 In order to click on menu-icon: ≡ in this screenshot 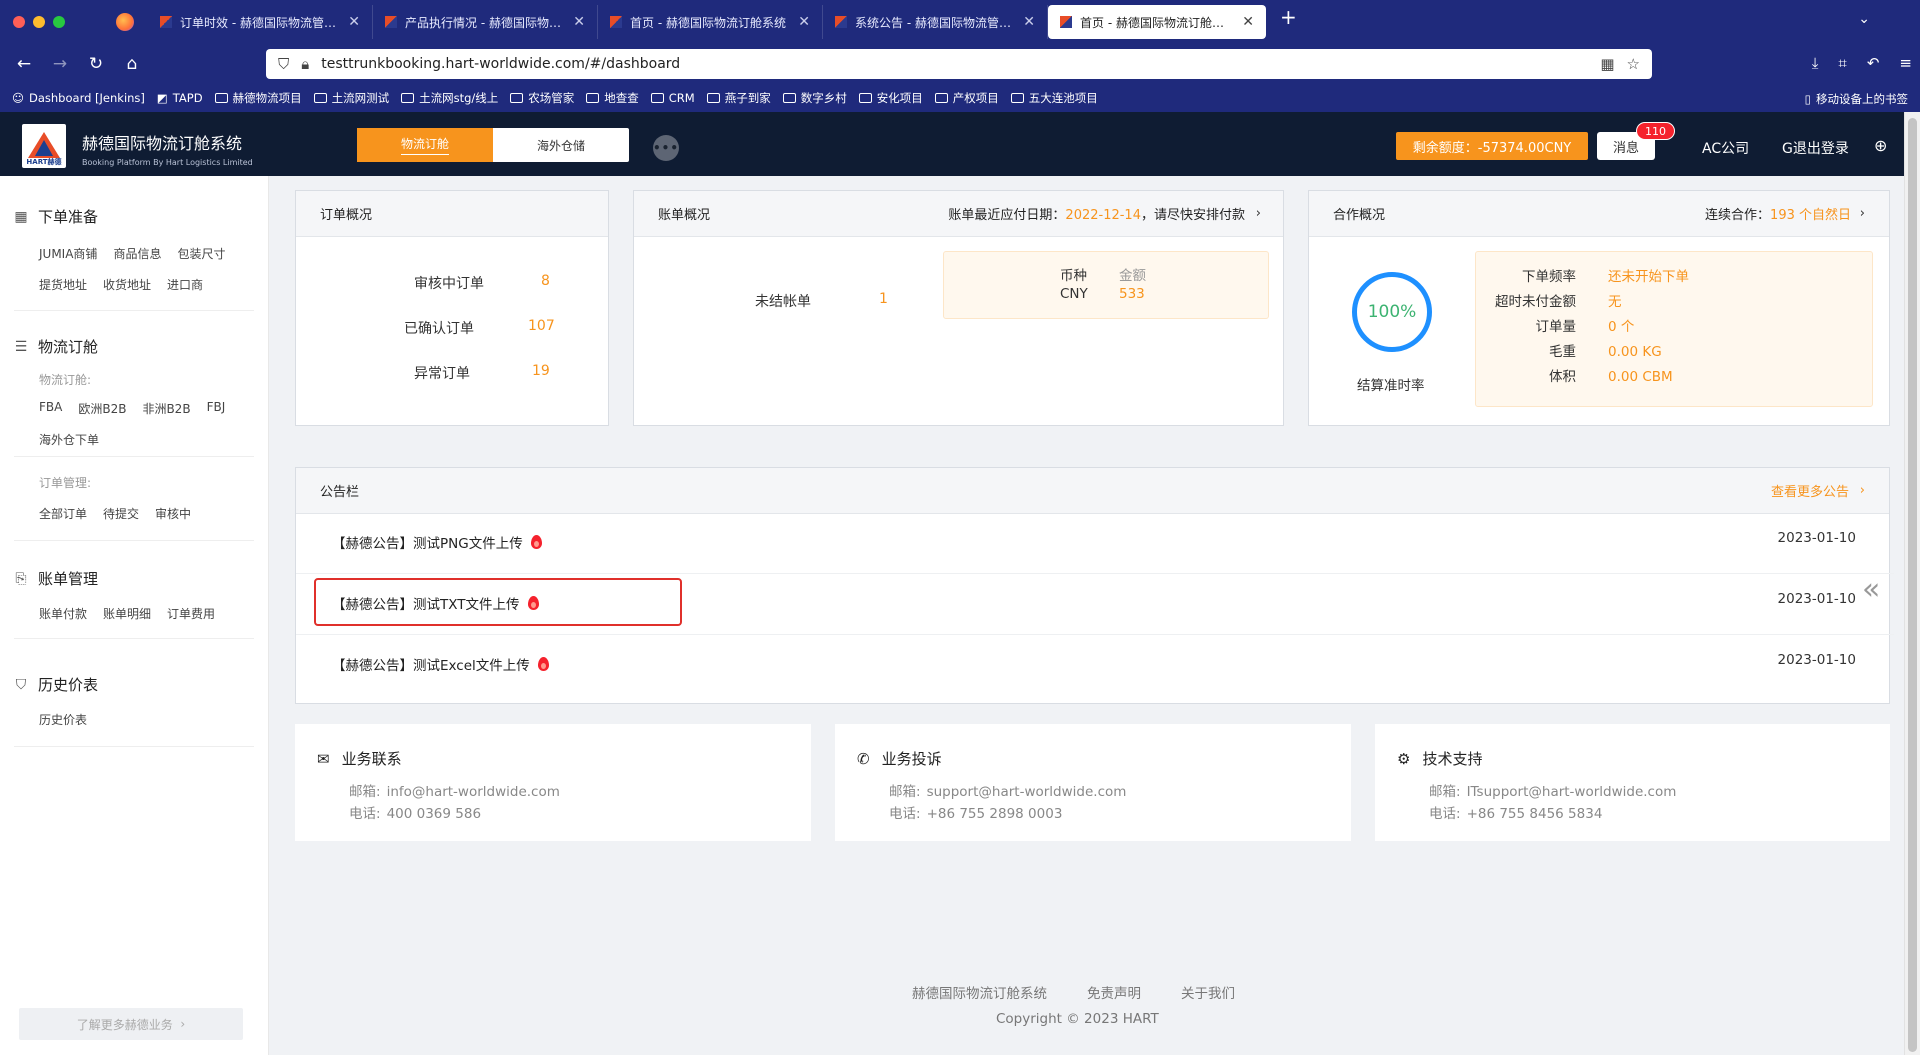, I will do `click(1905, 63)`.